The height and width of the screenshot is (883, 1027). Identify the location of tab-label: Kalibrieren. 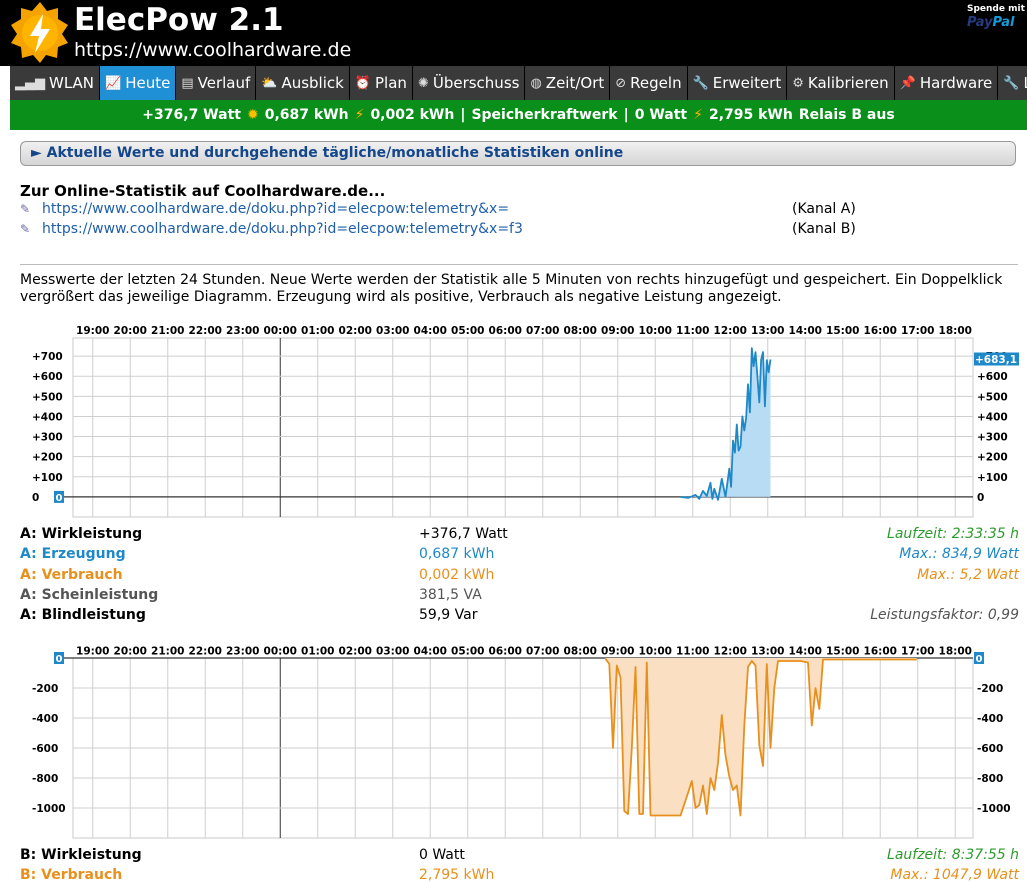
(848, 83).